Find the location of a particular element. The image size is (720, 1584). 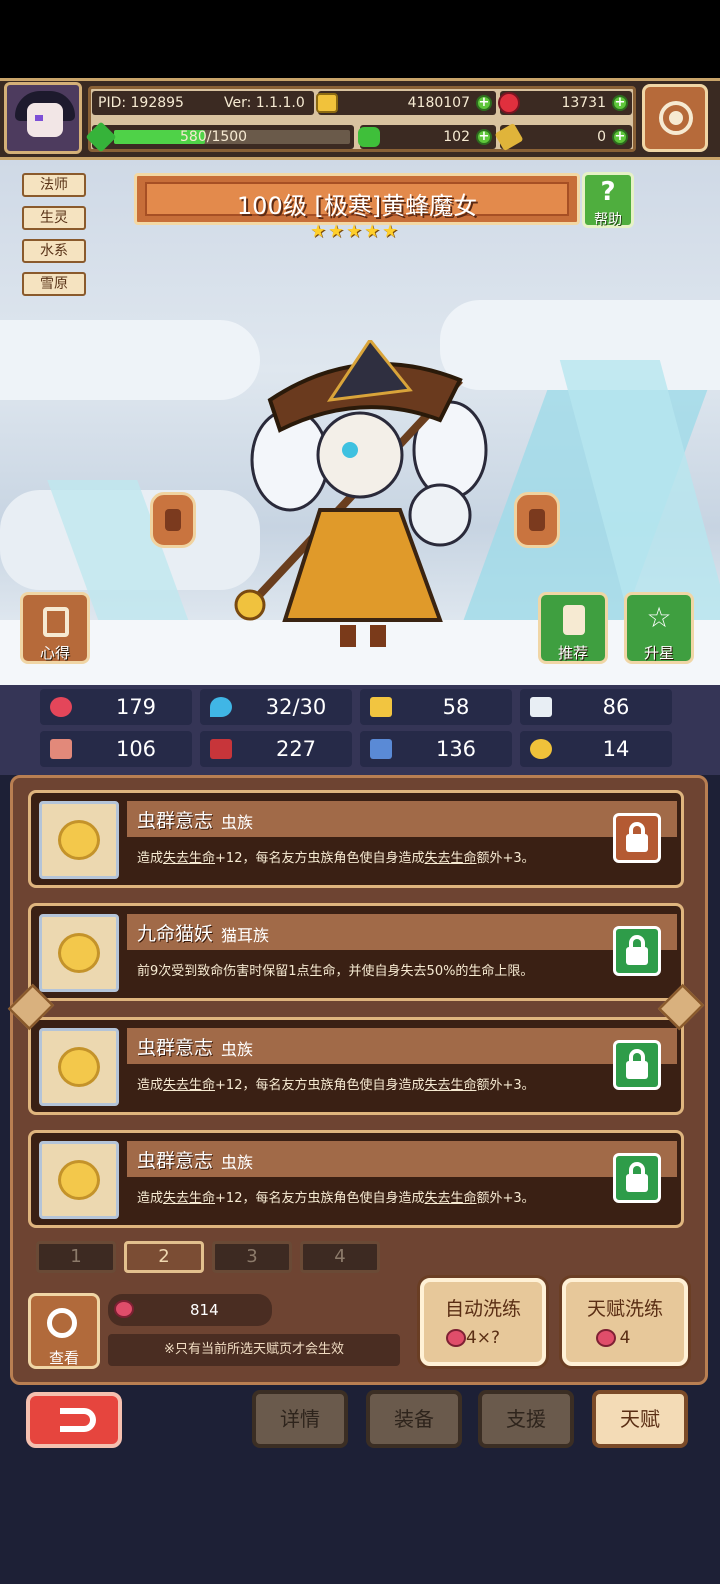

talent-page-tab-4: 4 is located at coordinates (340, 1257).